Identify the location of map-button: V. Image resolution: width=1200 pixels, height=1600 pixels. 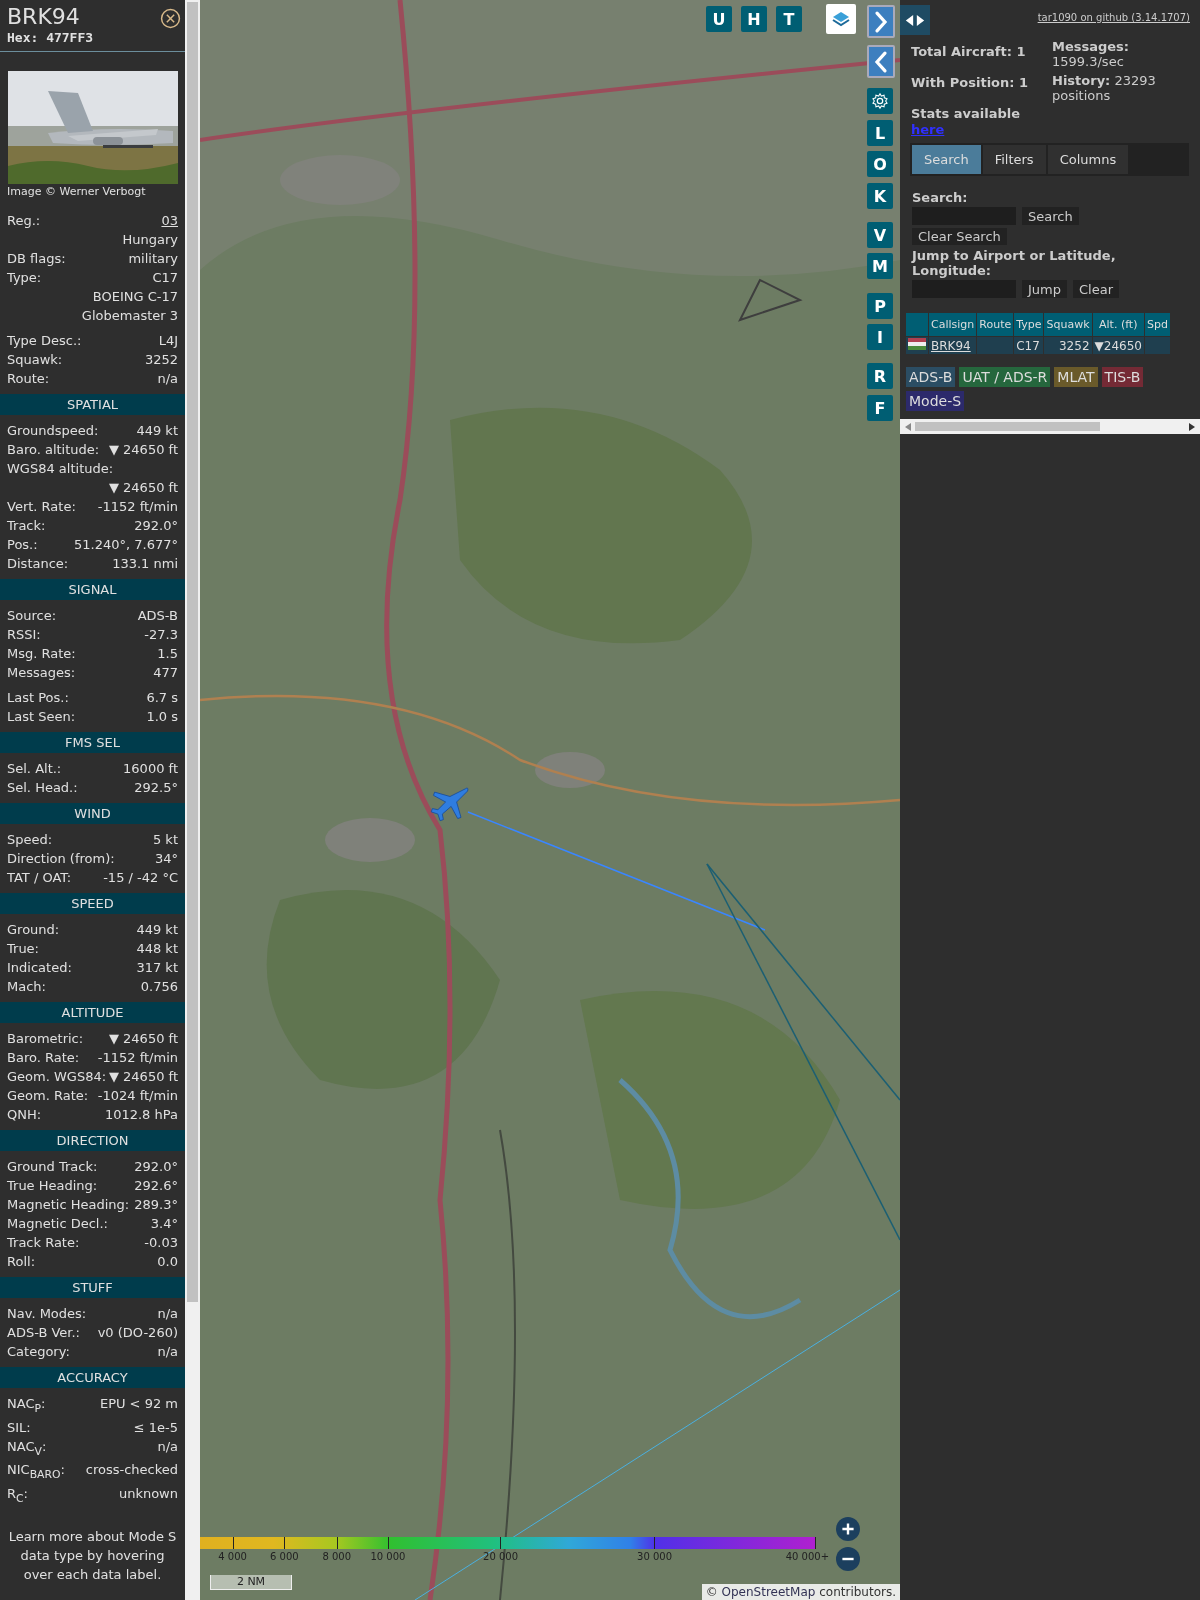
(880, 235).